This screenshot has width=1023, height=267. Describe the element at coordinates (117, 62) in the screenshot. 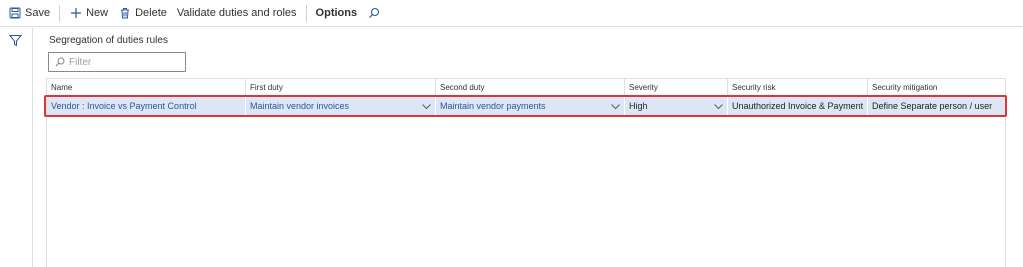

I see `filter-input: Filter` at that location.